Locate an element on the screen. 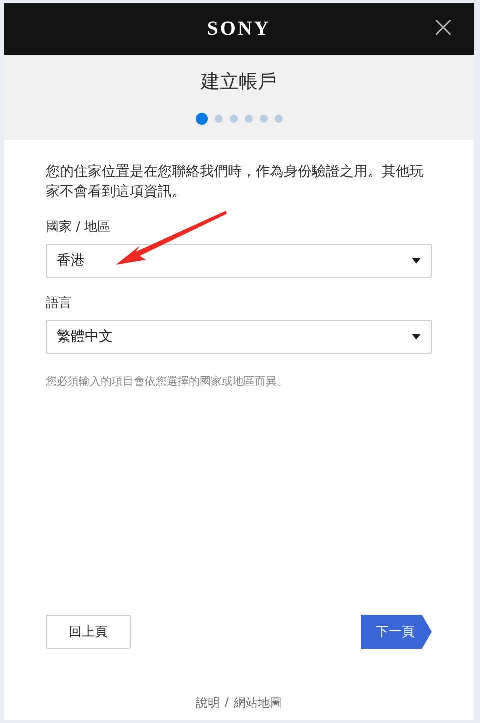  back-button: 回上頁 is located at coordinates (88, 632).